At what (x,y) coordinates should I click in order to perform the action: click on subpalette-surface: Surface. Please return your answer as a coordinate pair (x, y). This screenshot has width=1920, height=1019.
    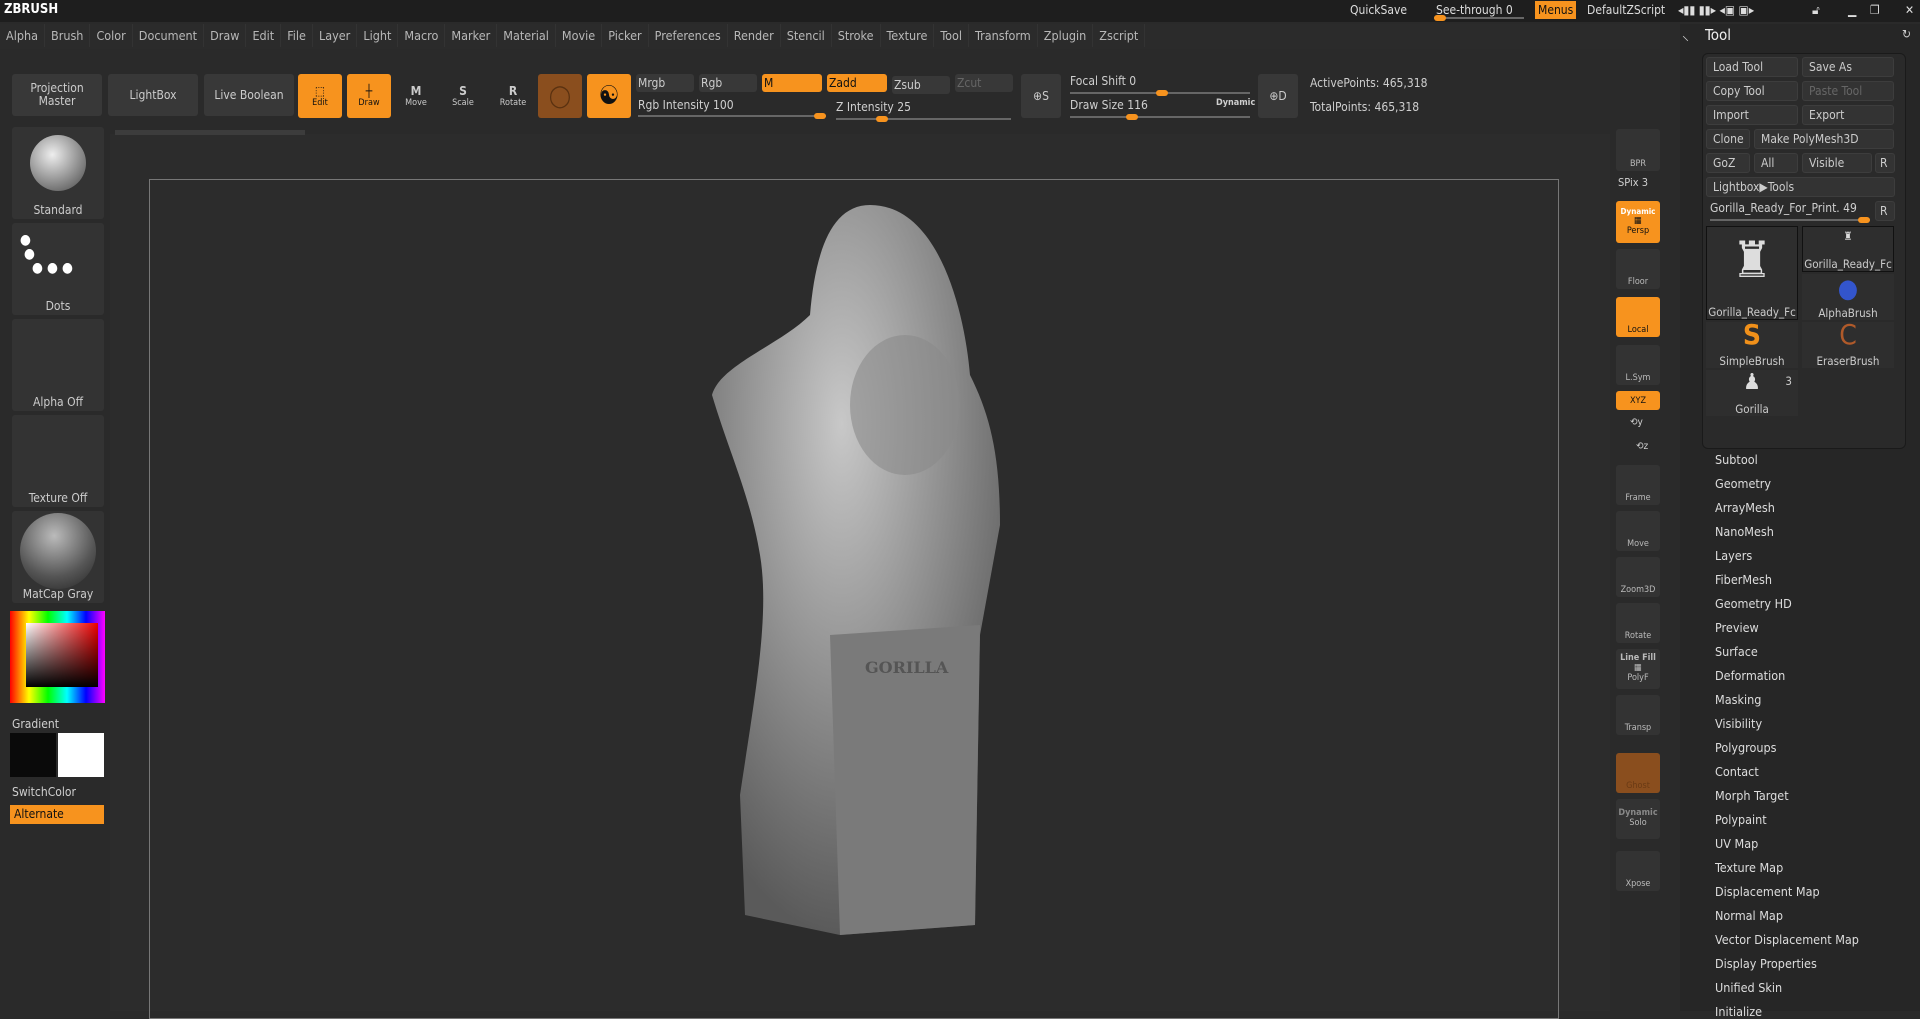
    Looking at the image, I should click on (1736, 651).